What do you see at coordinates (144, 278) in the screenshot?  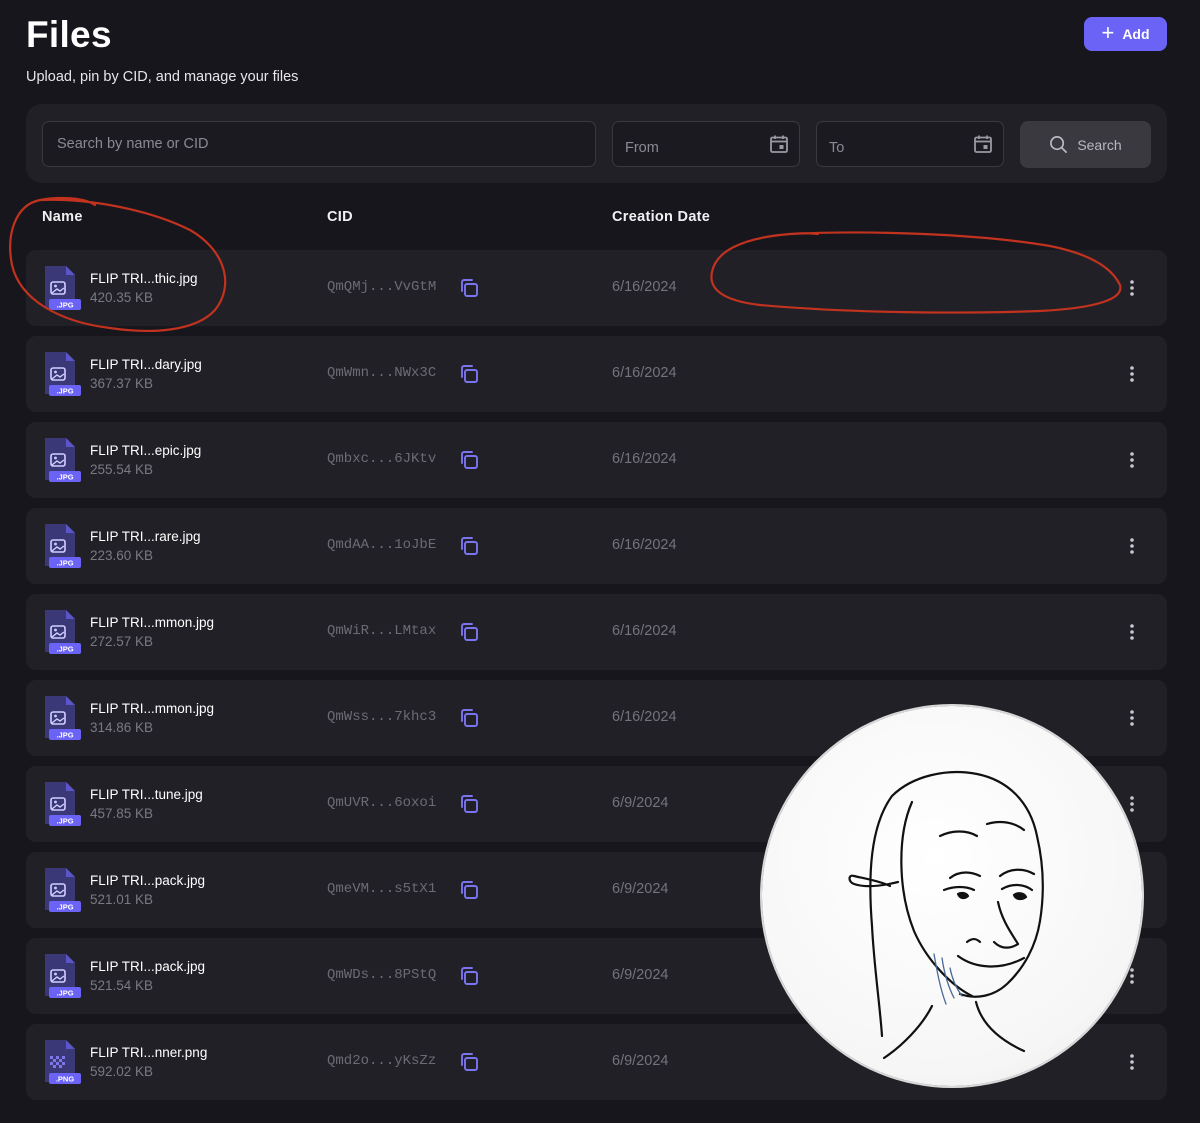 I see `file-name: FLIP TRI...thic.jpg` at bounding box center [144, 278].